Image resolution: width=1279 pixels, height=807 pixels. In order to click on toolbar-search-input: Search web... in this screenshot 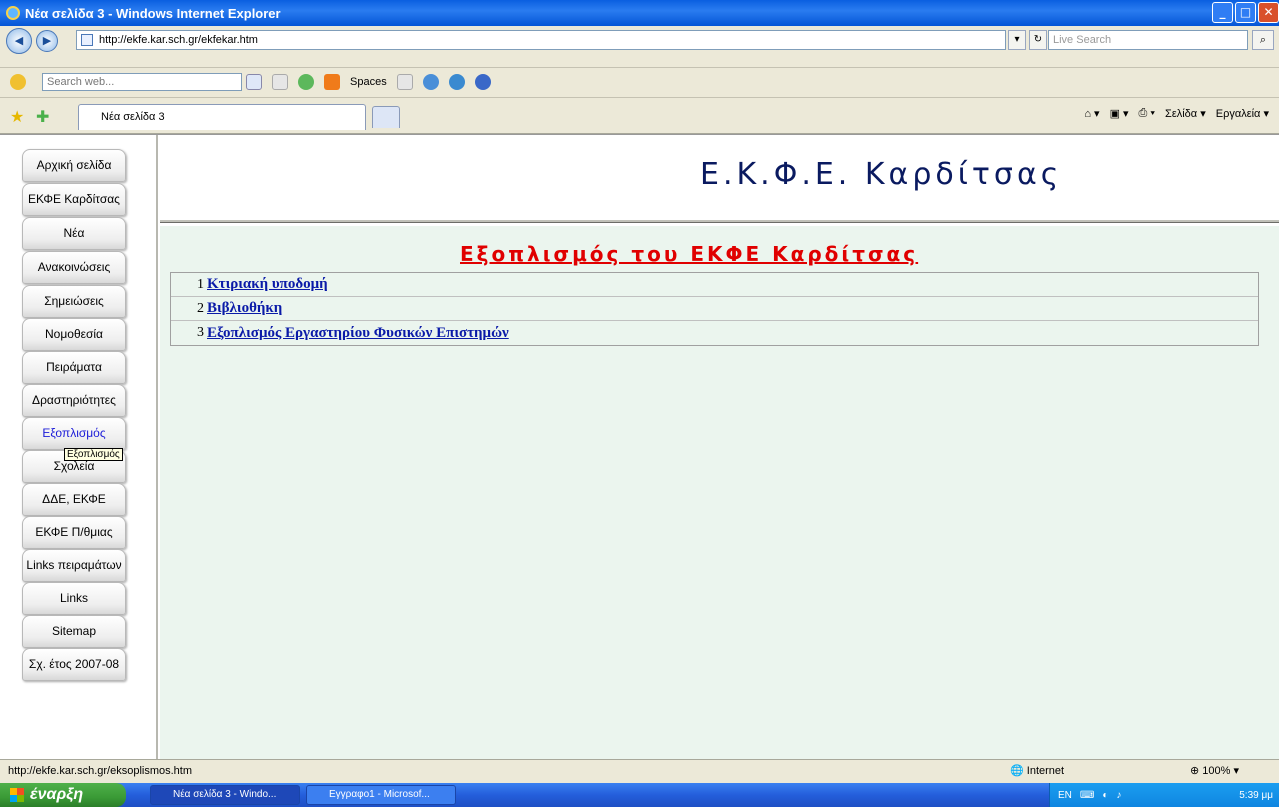, I will do `click(142, 82)`.